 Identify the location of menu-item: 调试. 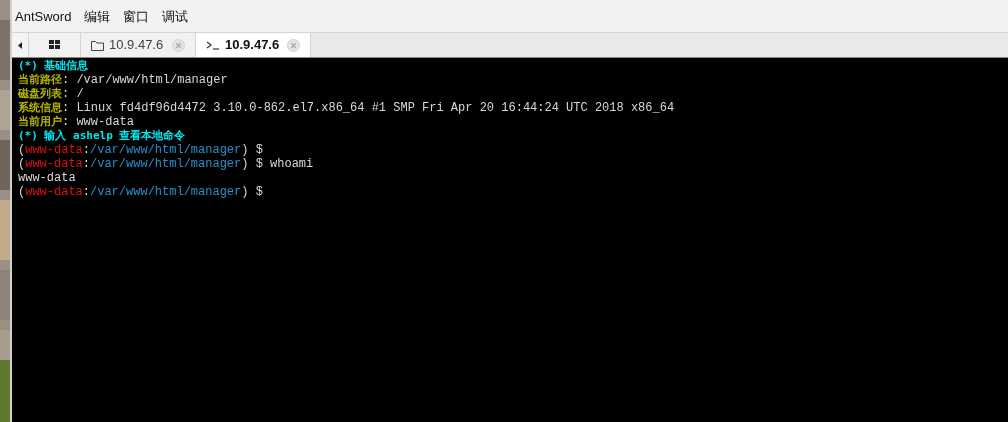
(175, 16).